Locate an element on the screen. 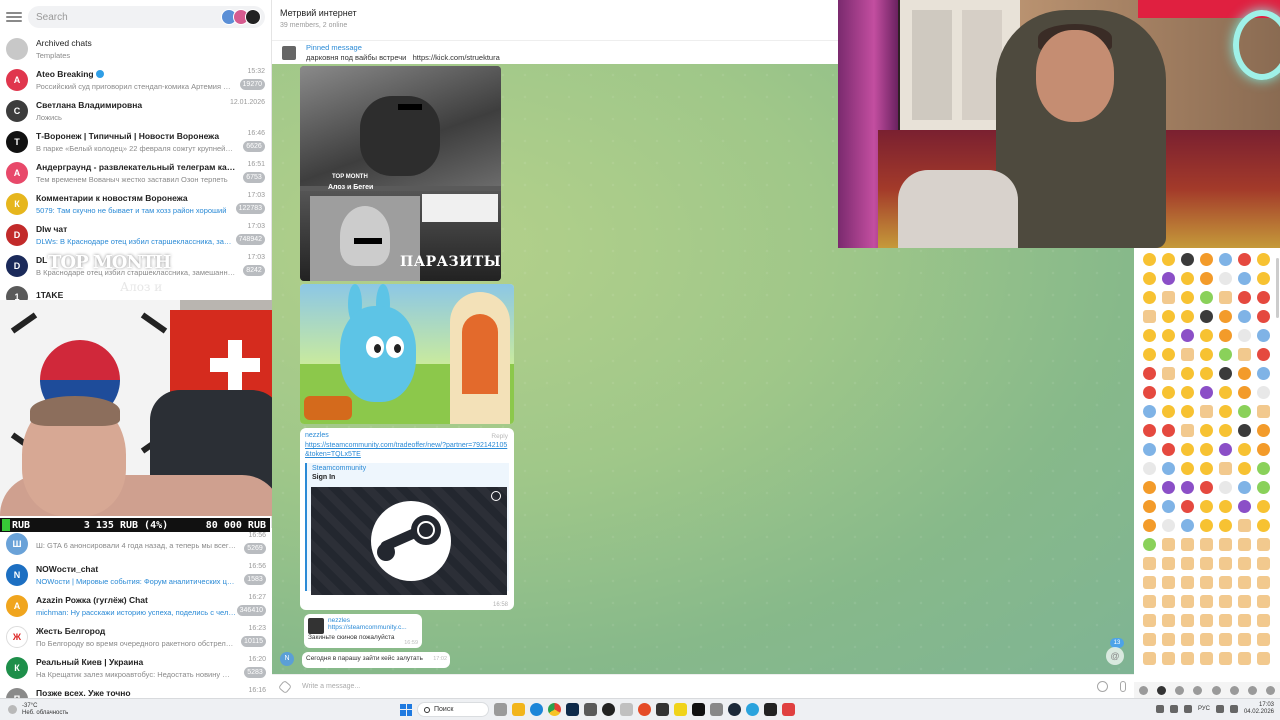 This screenshot has width=1280, height=720. explorer-icon is located at coordinates (518, 709).